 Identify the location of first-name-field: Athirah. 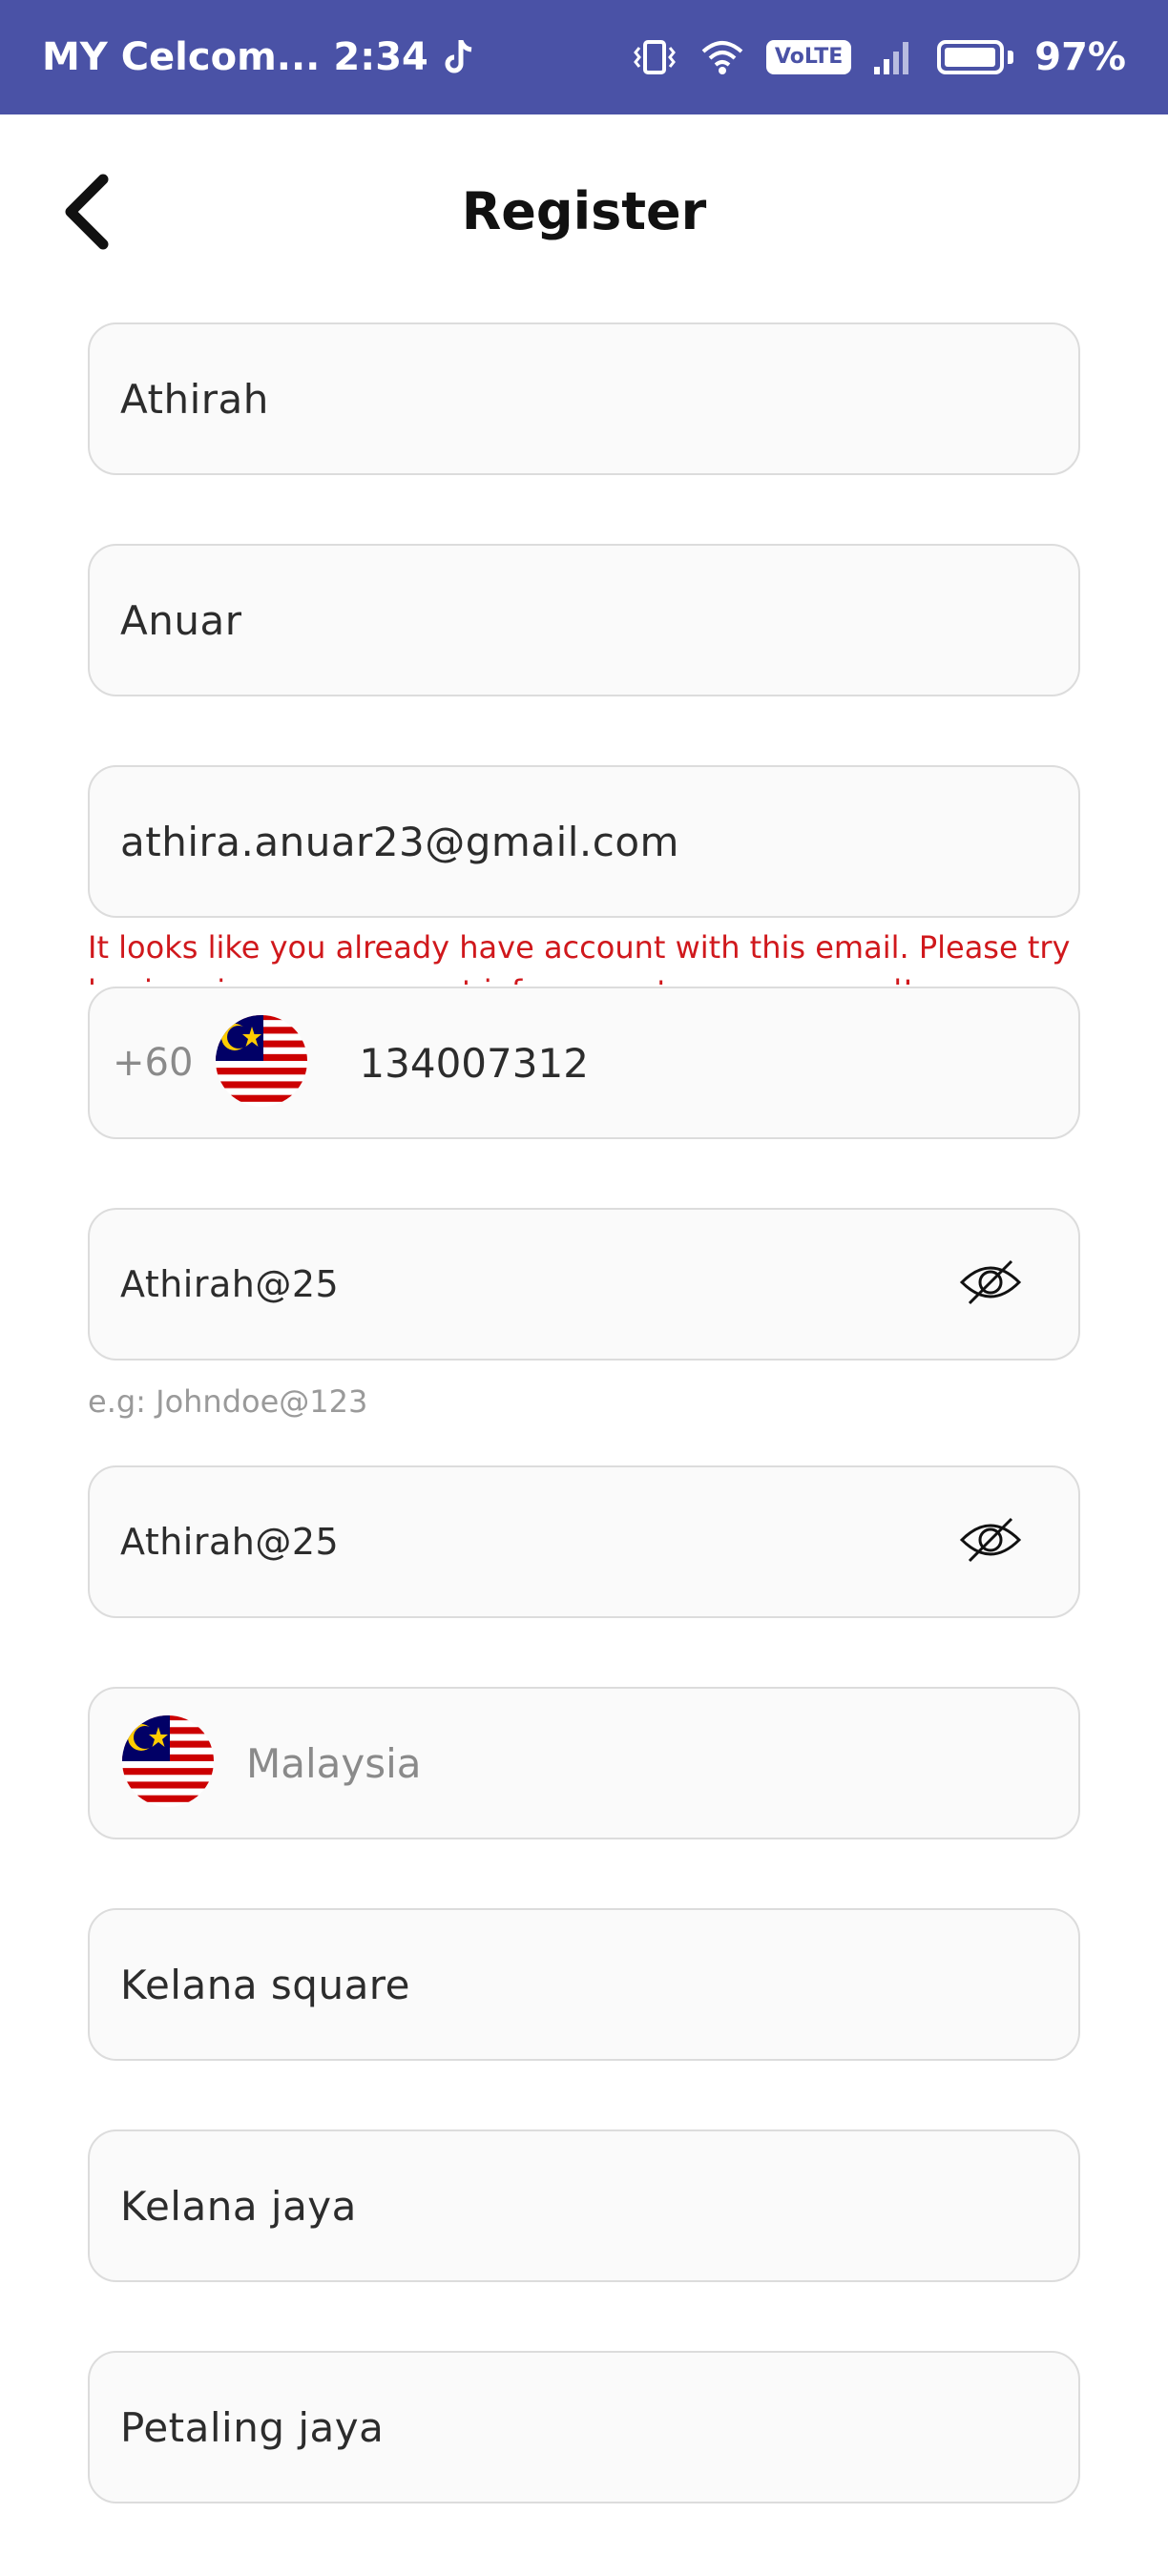
(584, 398).